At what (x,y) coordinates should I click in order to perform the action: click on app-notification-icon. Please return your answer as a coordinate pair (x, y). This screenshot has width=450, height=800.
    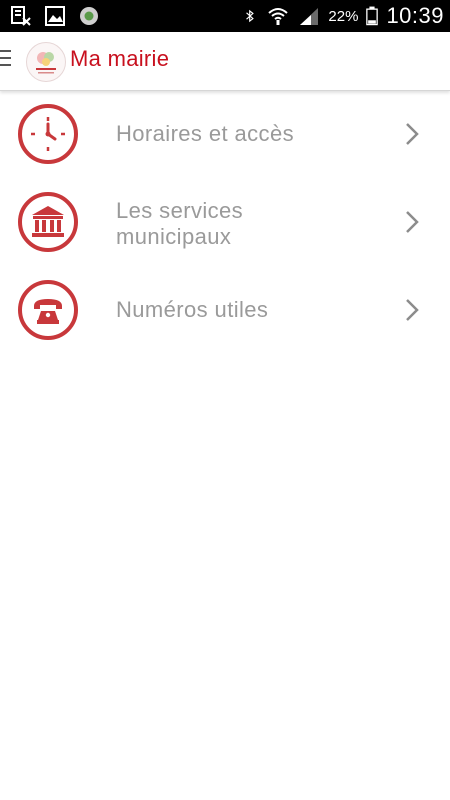
    Looking at the image, I should click on (89, 16).